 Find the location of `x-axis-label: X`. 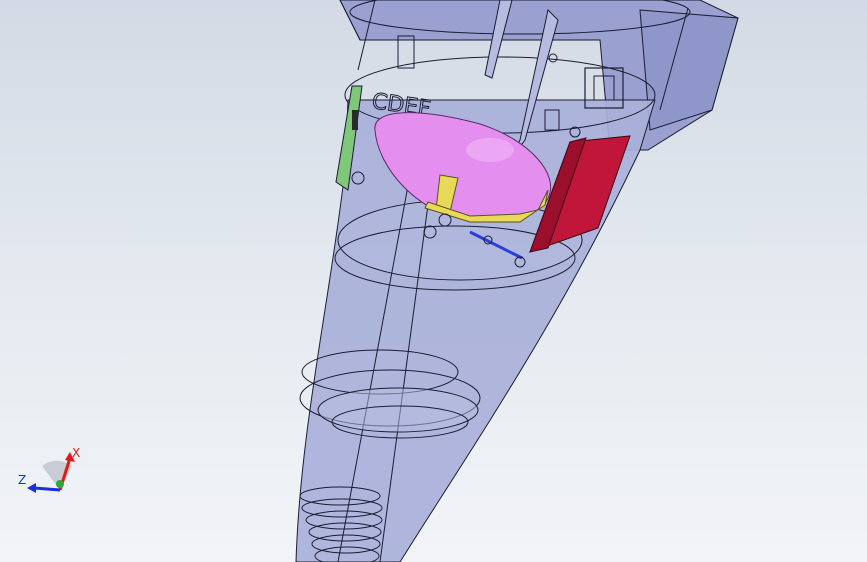

x-axis-label: X is located at coordinates (76, 453).